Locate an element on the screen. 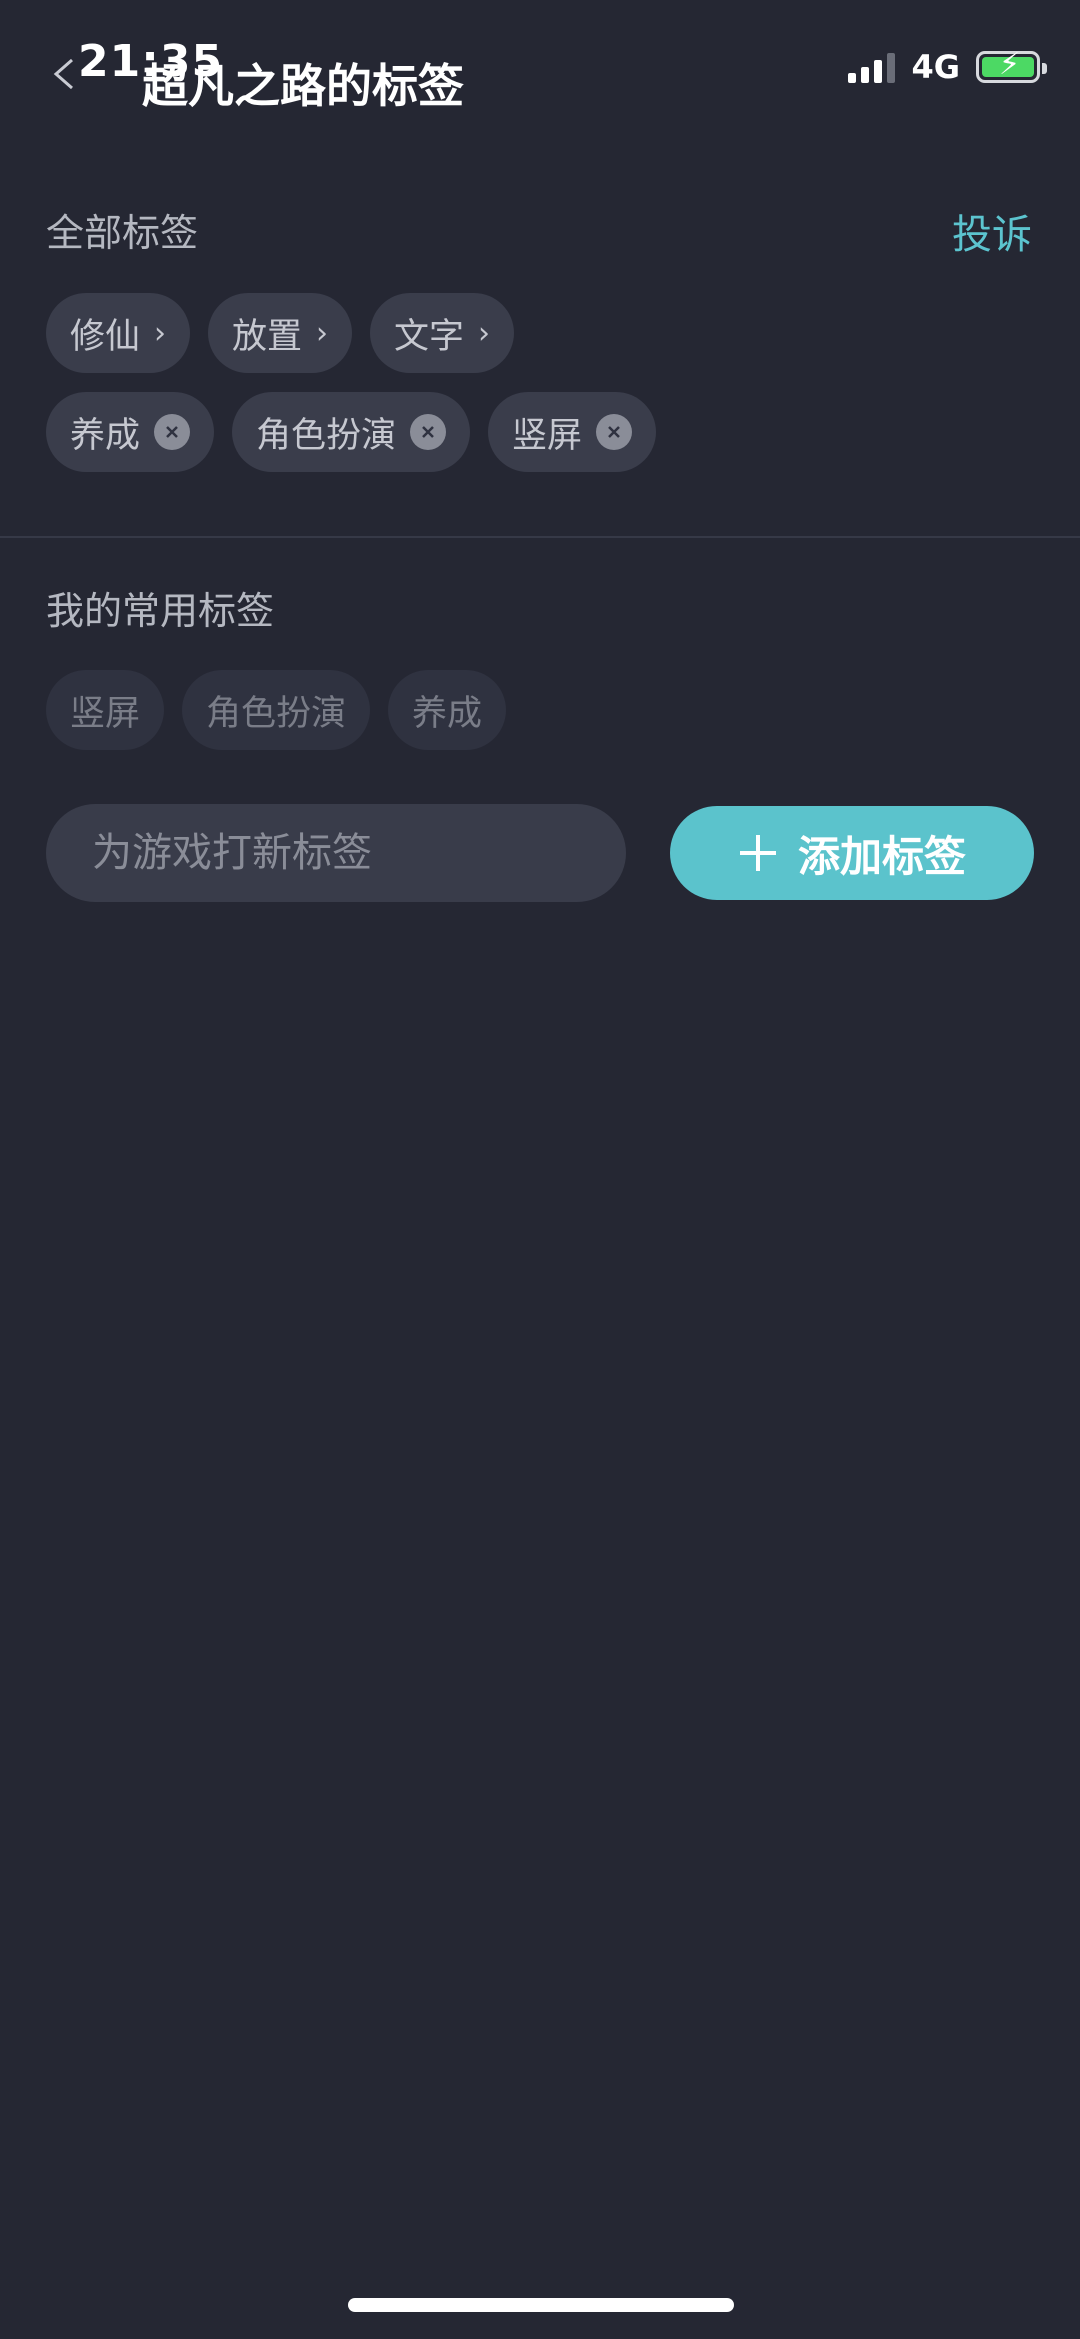  tag-wenzi: 文字 › is located at coordinates (442, 333).